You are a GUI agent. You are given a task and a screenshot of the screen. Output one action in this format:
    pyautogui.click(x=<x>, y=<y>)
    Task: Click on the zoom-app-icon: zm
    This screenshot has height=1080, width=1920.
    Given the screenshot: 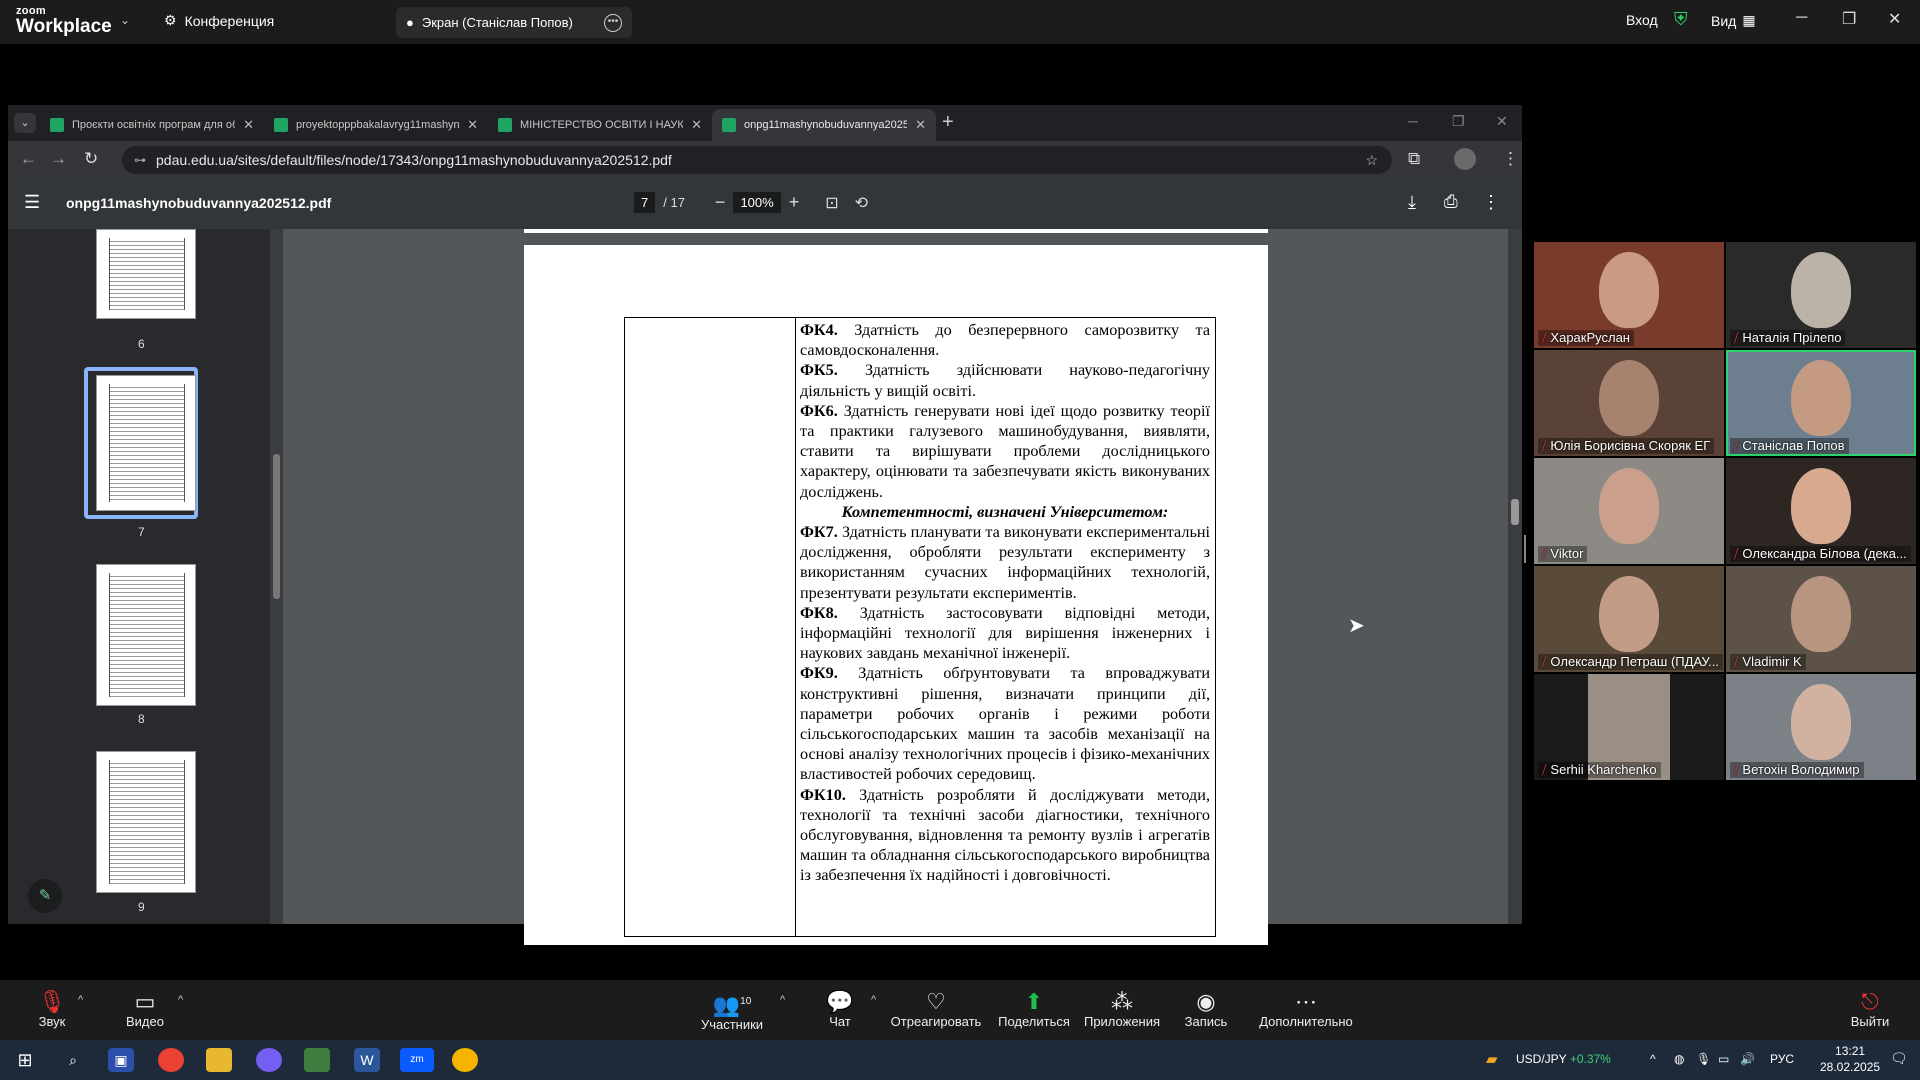 What is the action you would take?
    pyautogui.click(x=417, y=1060)
    